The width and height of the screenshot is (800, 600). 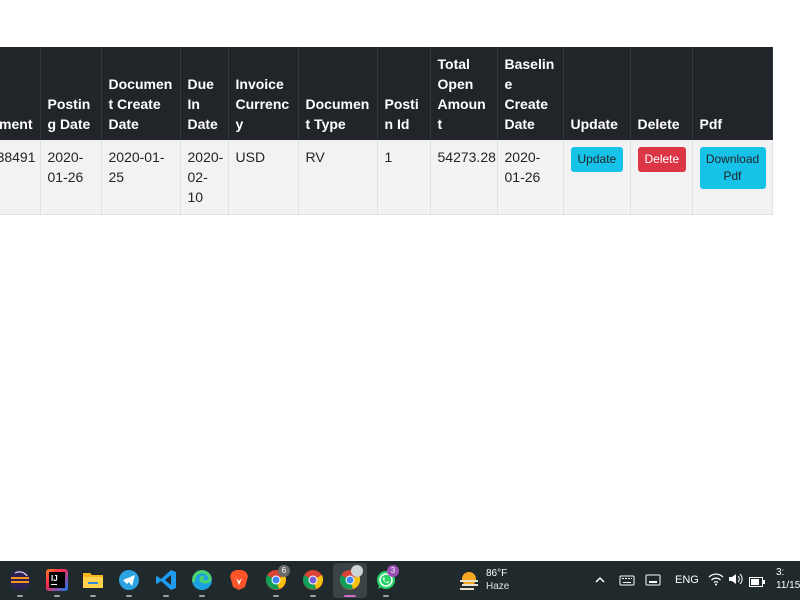 What do you see at coordinates (662, 159) in the screenshot?
I see `delete-button: Delete` at bounding box center [662, 159].